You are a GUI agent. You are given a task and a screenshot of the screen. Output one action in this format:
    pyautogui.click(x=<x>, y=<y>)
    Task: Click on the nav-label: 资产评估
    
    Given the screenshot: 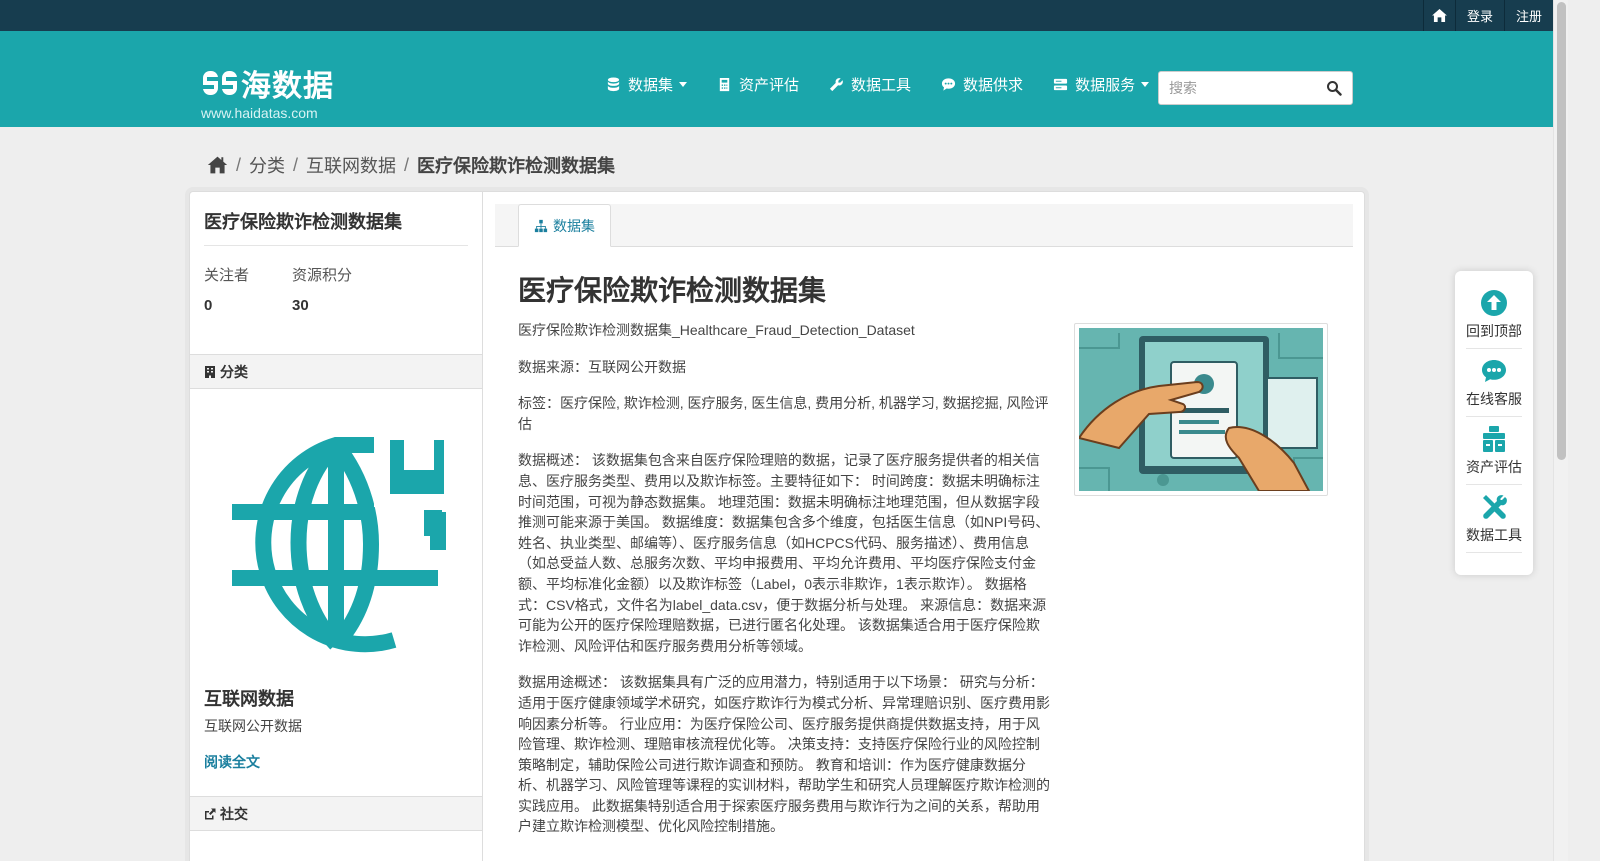 What is the action you would take?
    pyautogui.click(x=769, y=85)
    